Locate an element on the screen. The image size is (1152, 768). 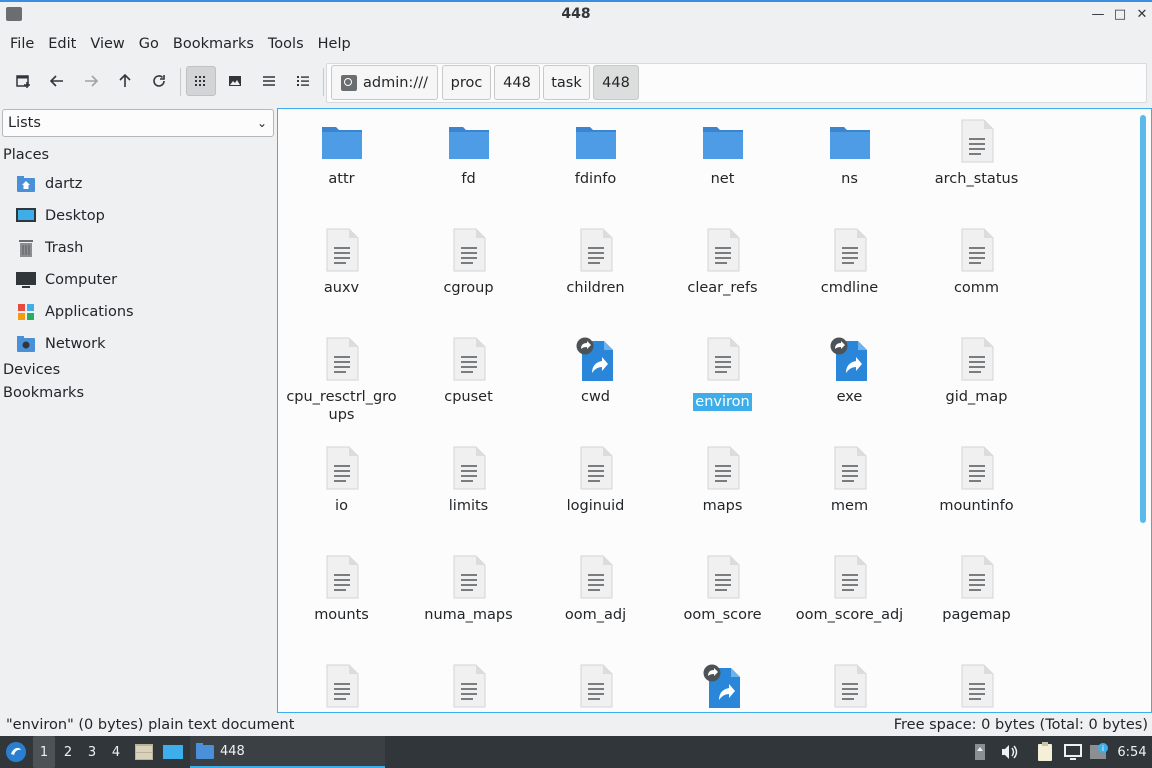
workspace-2: 2 is located at coordinates (68, 752).